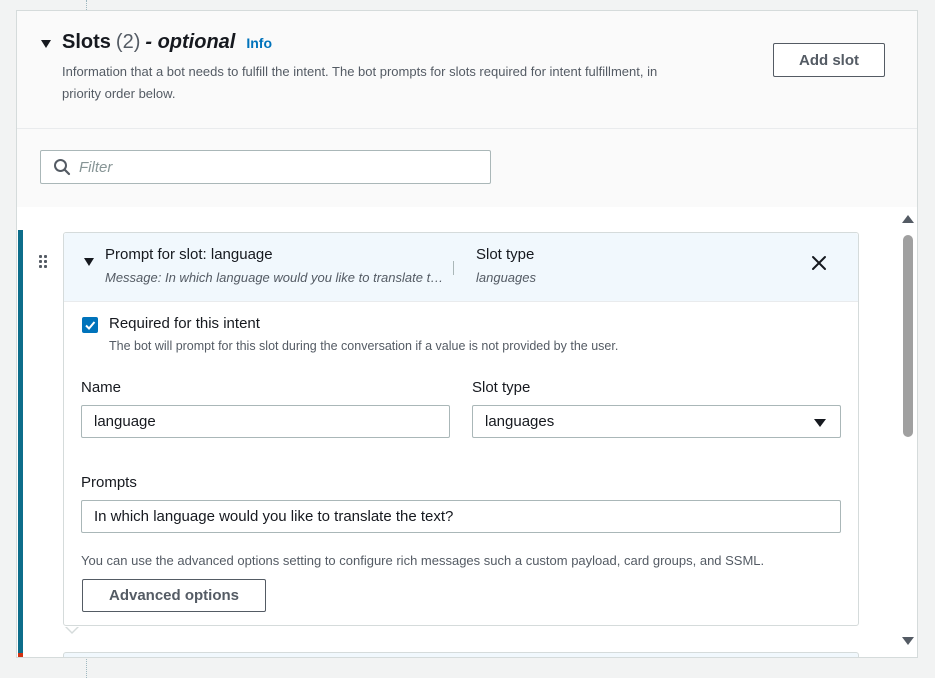 This screenshot has width=935, height=678. I want to click on prompts-label: Prompts, so click(109, 482).